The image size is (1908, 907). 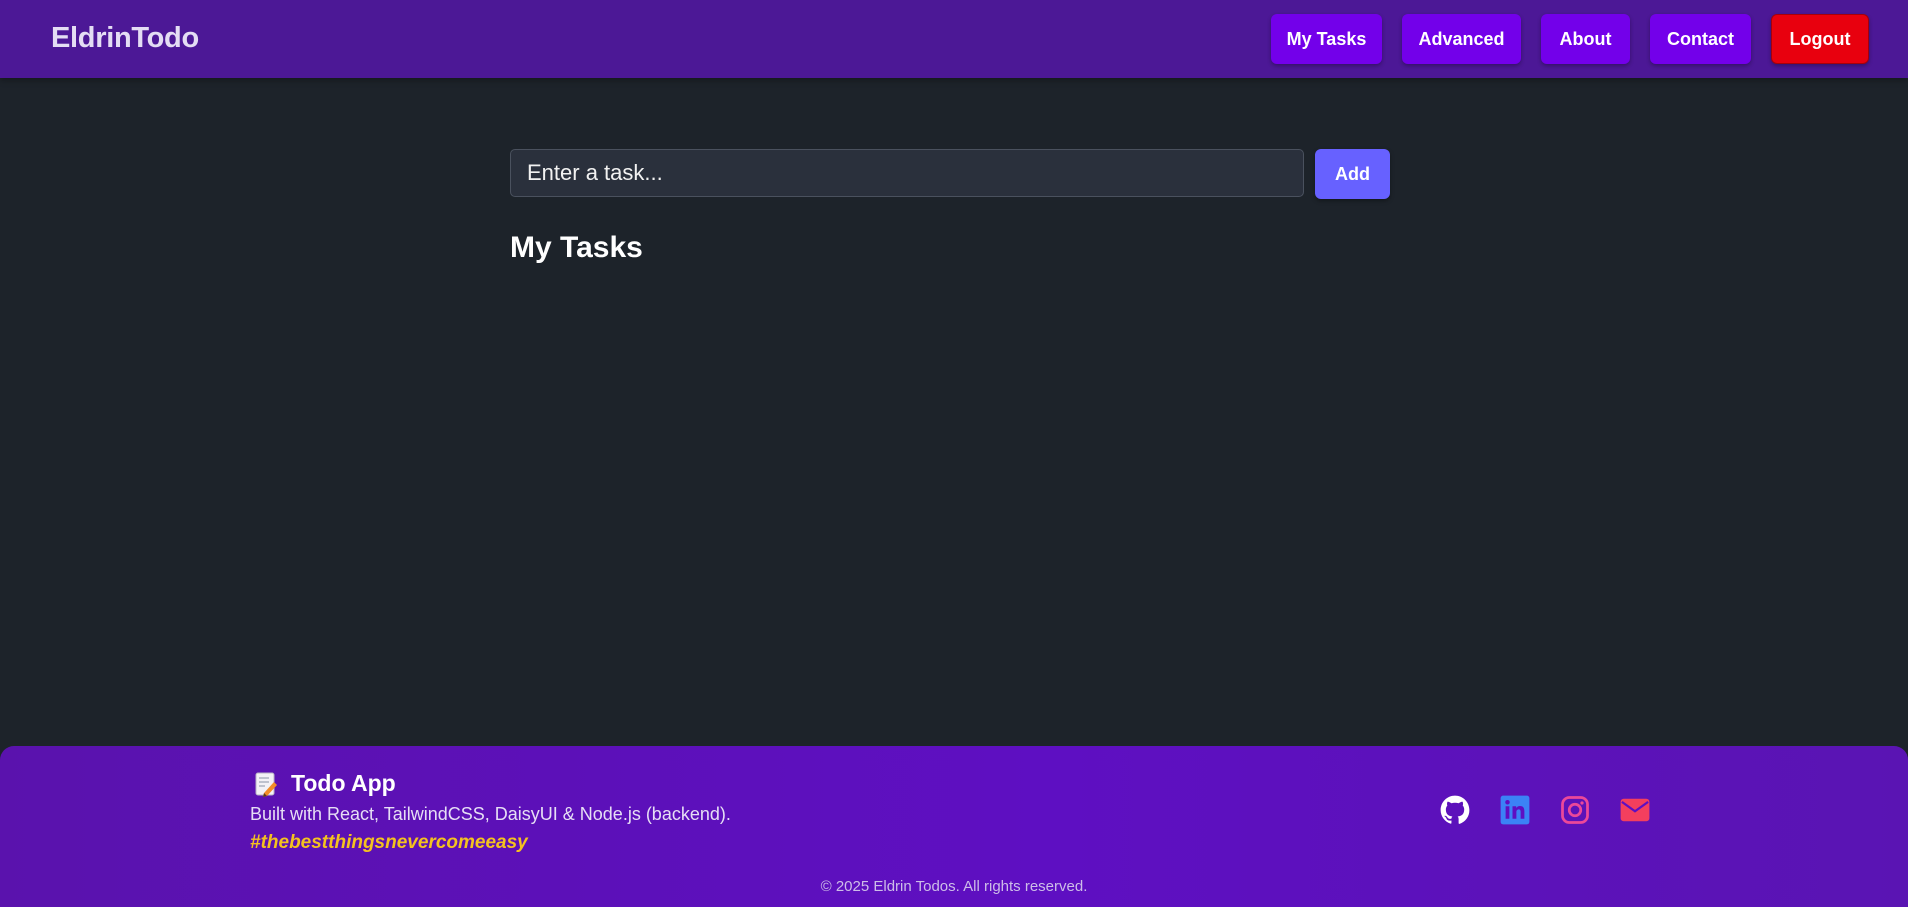 What do you see at coordinates (1575, 810) in the screenshot?
I see `instagram-icon` at bounding box center [1575, 810].